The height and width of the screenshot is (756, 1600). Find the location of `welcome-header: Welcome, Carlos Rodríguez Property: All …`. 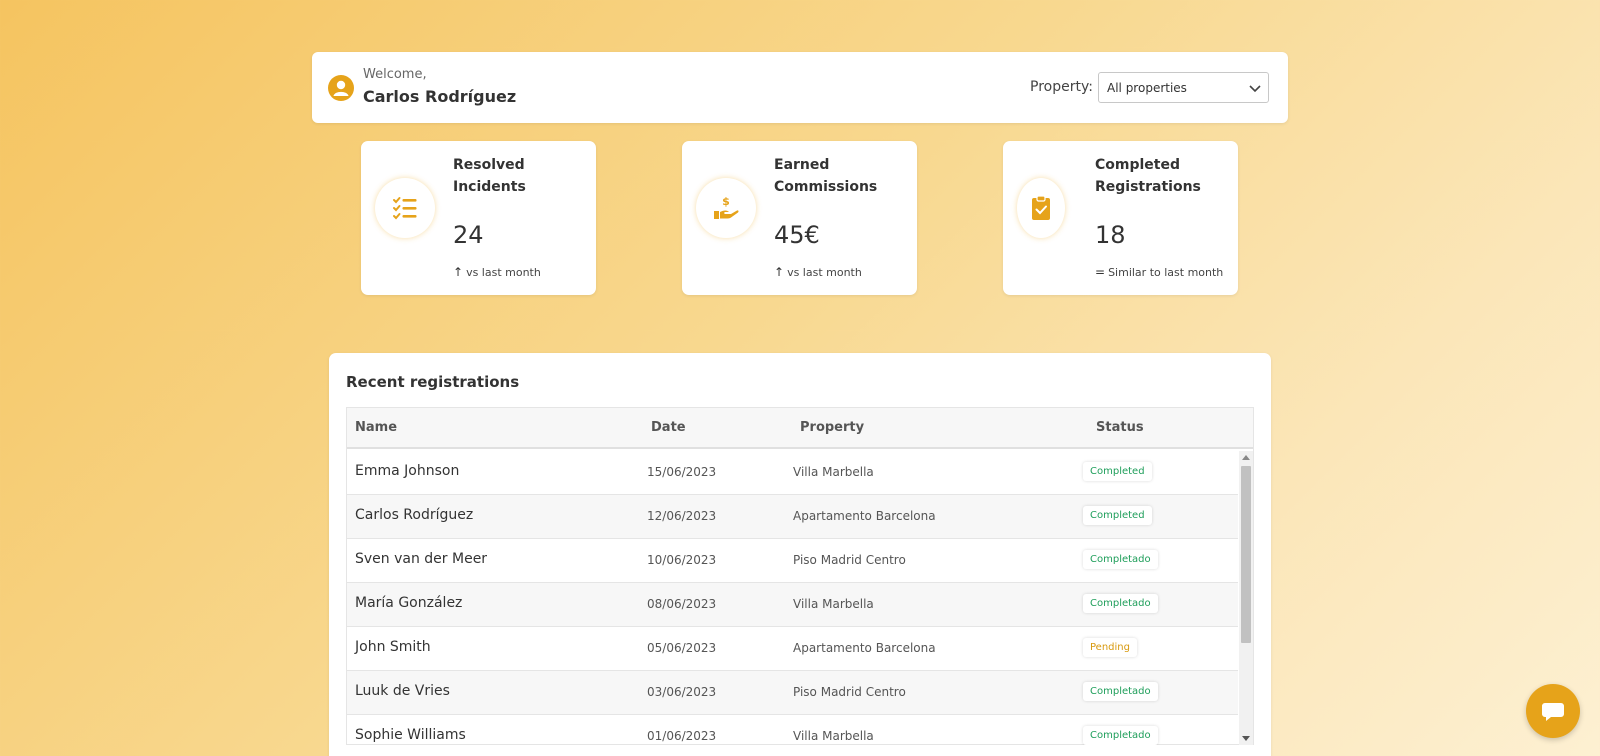

welcome-header: Welcome, Carlos Rodríguez Property: All … is located at coordinates (800, 87).